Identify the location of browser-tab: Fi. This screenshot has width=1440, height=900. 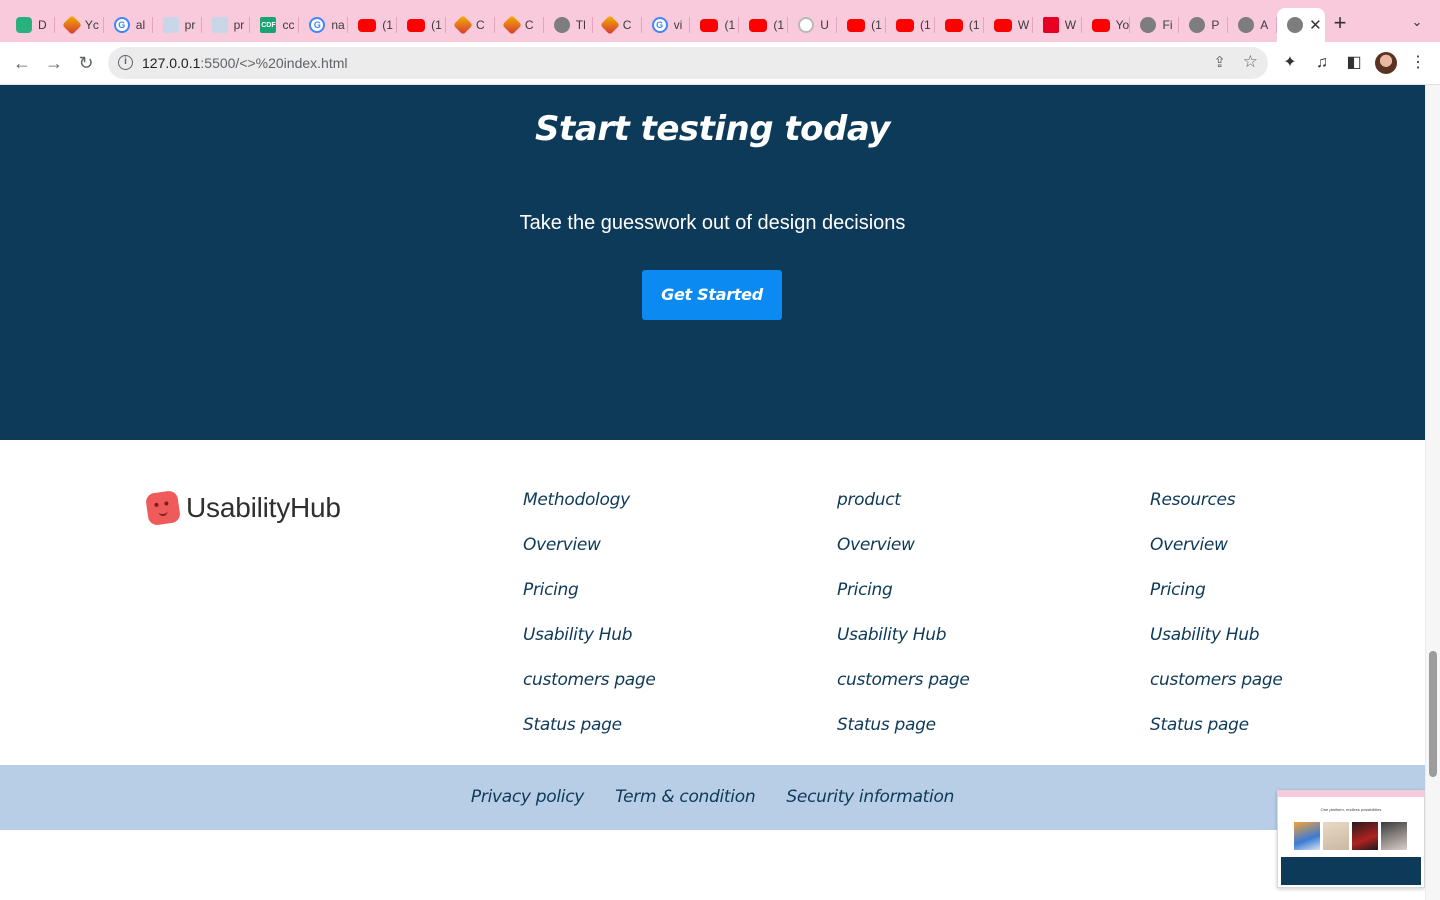
(1155, 25).